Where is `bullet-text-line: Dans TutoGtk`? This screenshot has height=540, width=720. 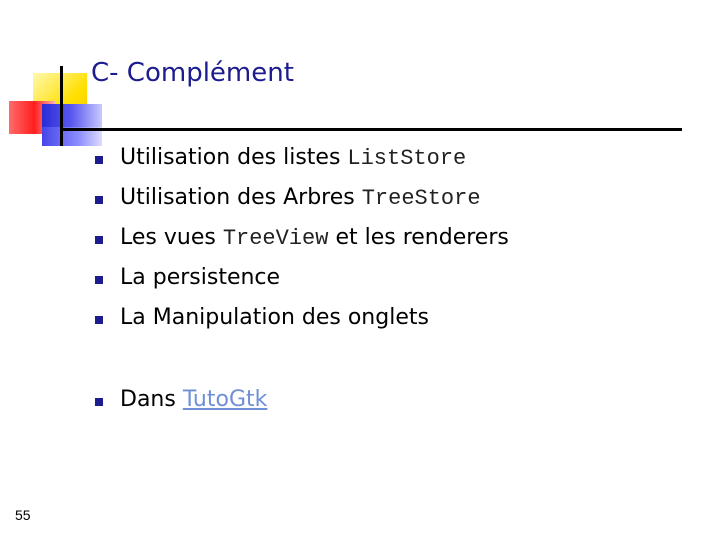 bullet-text-line: Dans TutoGtk is located at coordinates (193, 400).